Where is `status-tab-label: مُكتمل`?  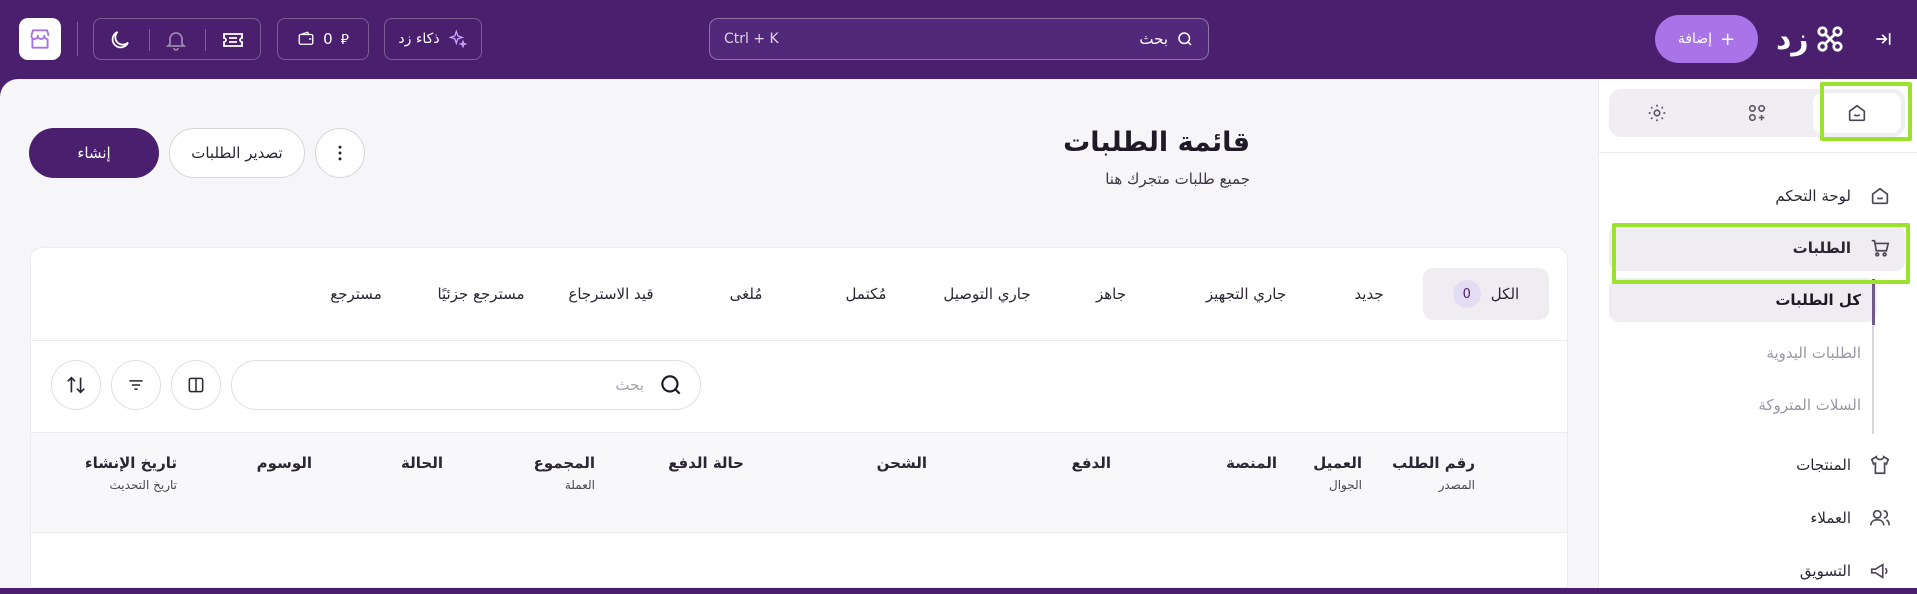 status-tab-label: مُكتمل is located at coordinates (866, 294).